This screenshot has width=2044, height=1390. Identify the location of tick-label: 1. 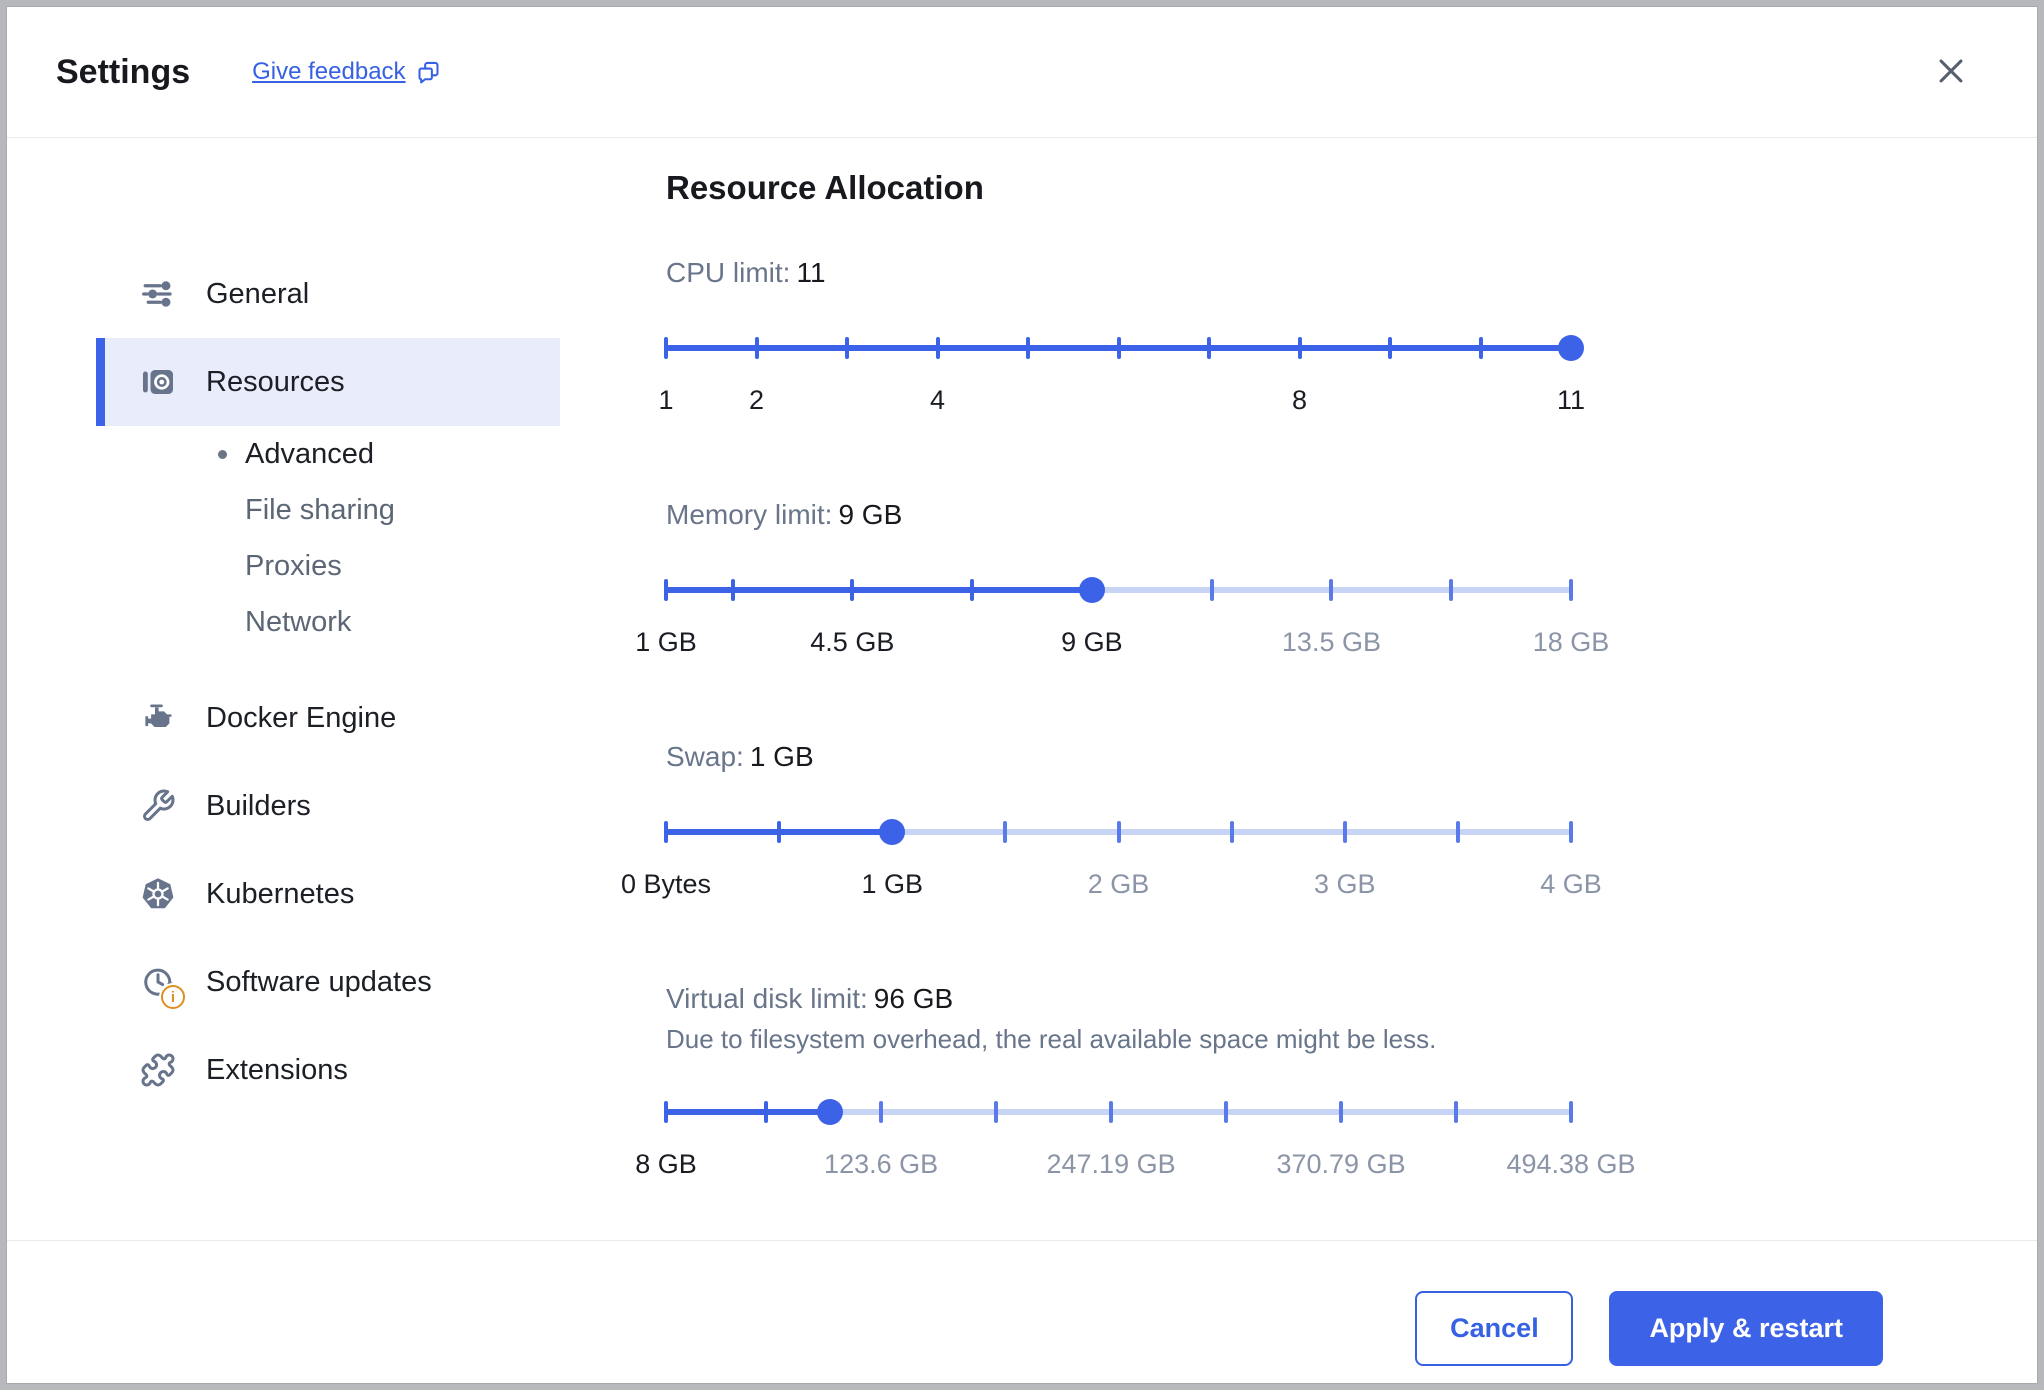
(666, 400).